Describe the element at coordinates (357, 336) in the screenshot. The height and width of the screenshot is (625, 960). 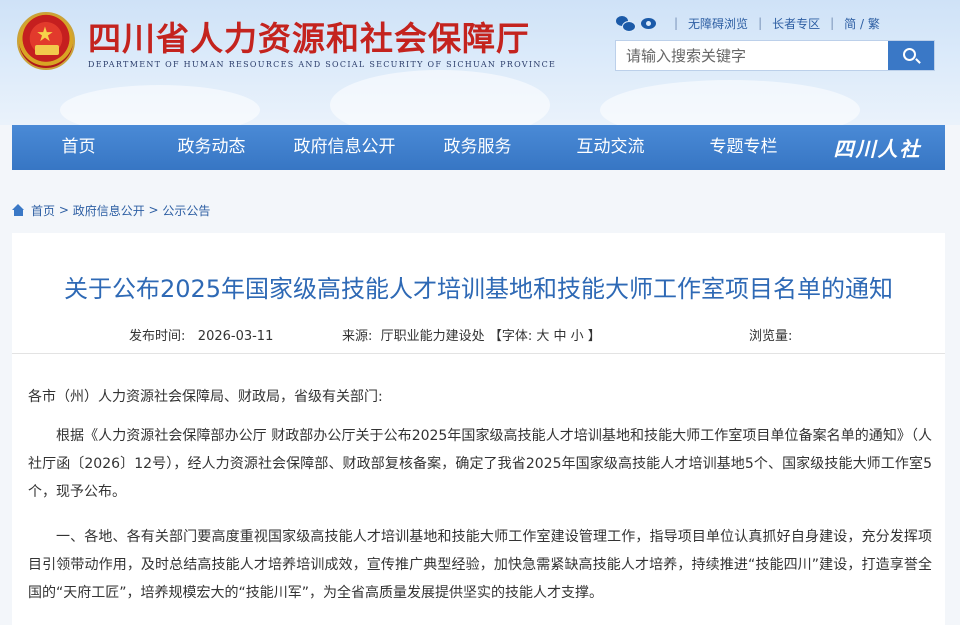
I see `source-label: 来源:` at that location.